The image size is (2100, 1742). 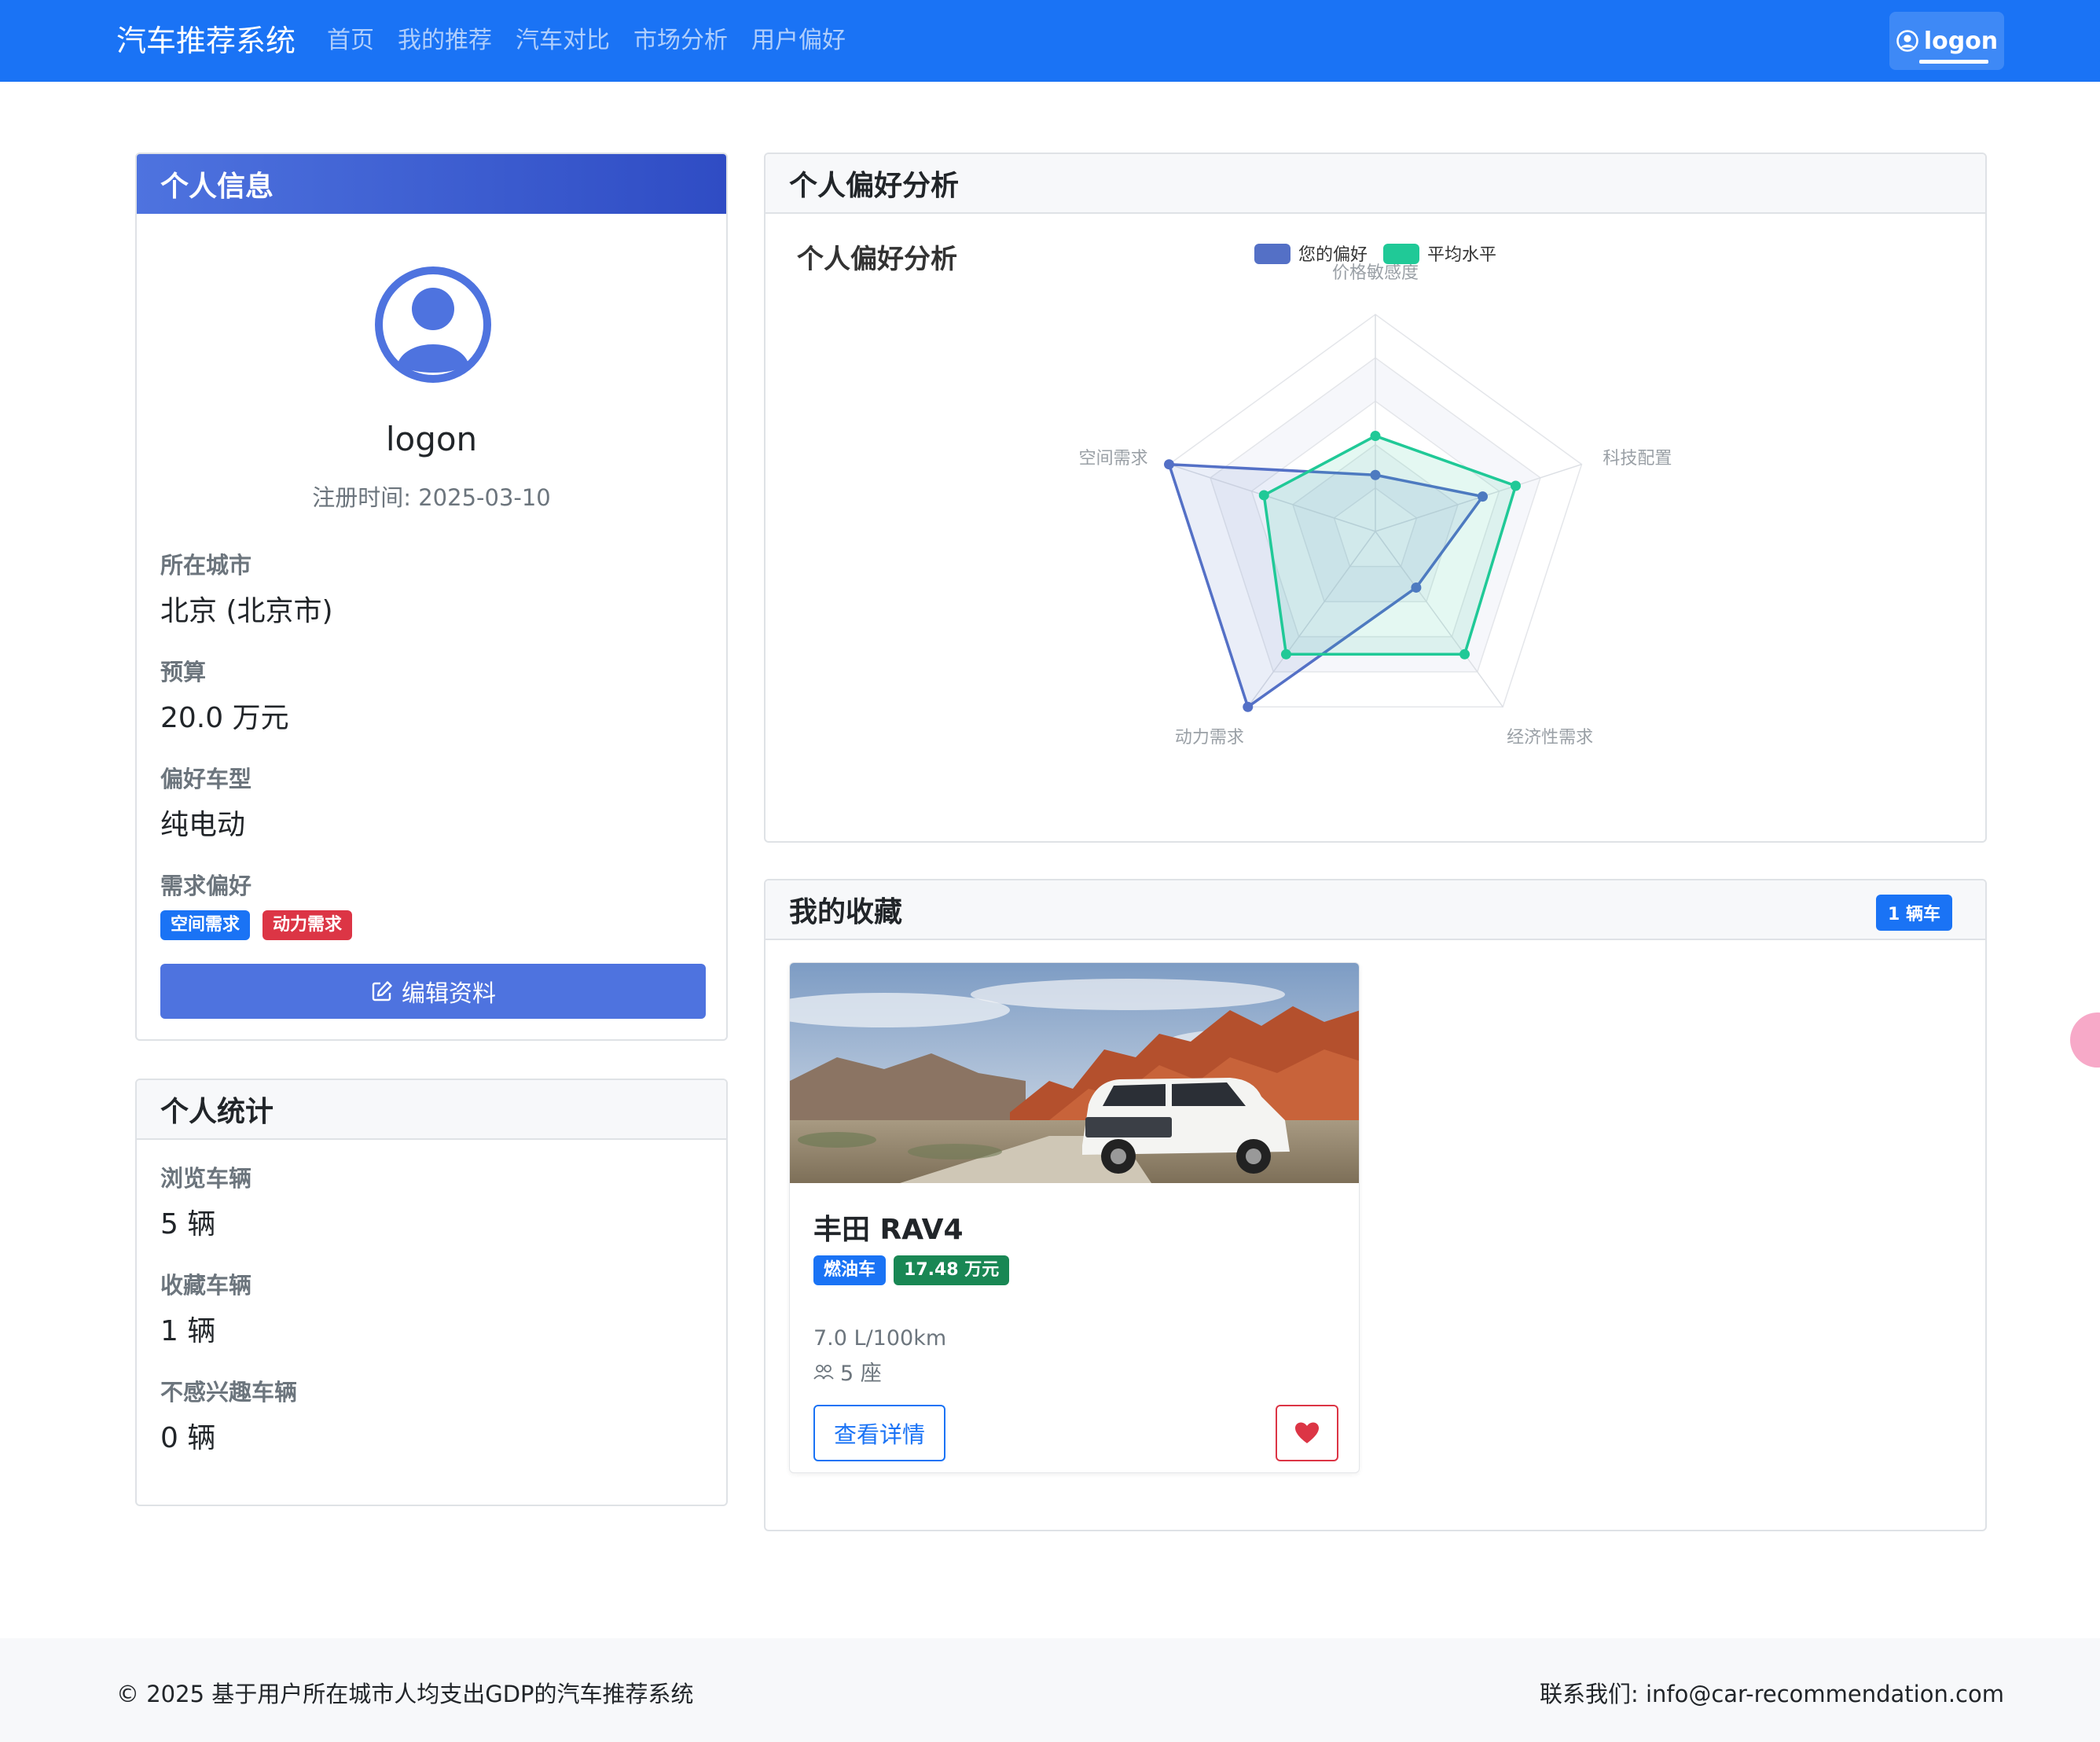 What do you see at coordinates (188, 1438) in the screenshot?
I see `not-interested-value: 0 辆` at bounding box center [188, 1438].